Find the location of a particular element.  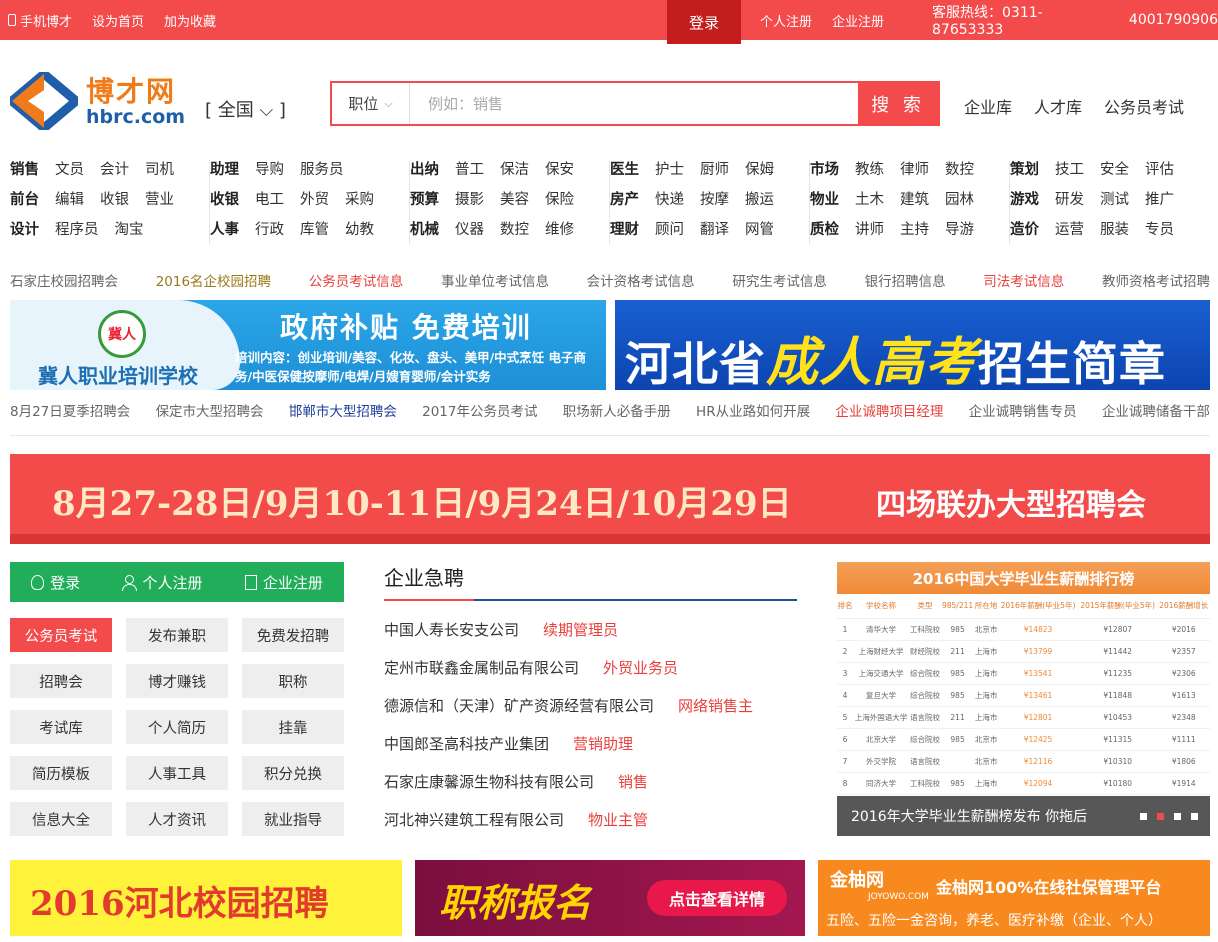

category-link: 服务员 is located at coordinates (322, 170).